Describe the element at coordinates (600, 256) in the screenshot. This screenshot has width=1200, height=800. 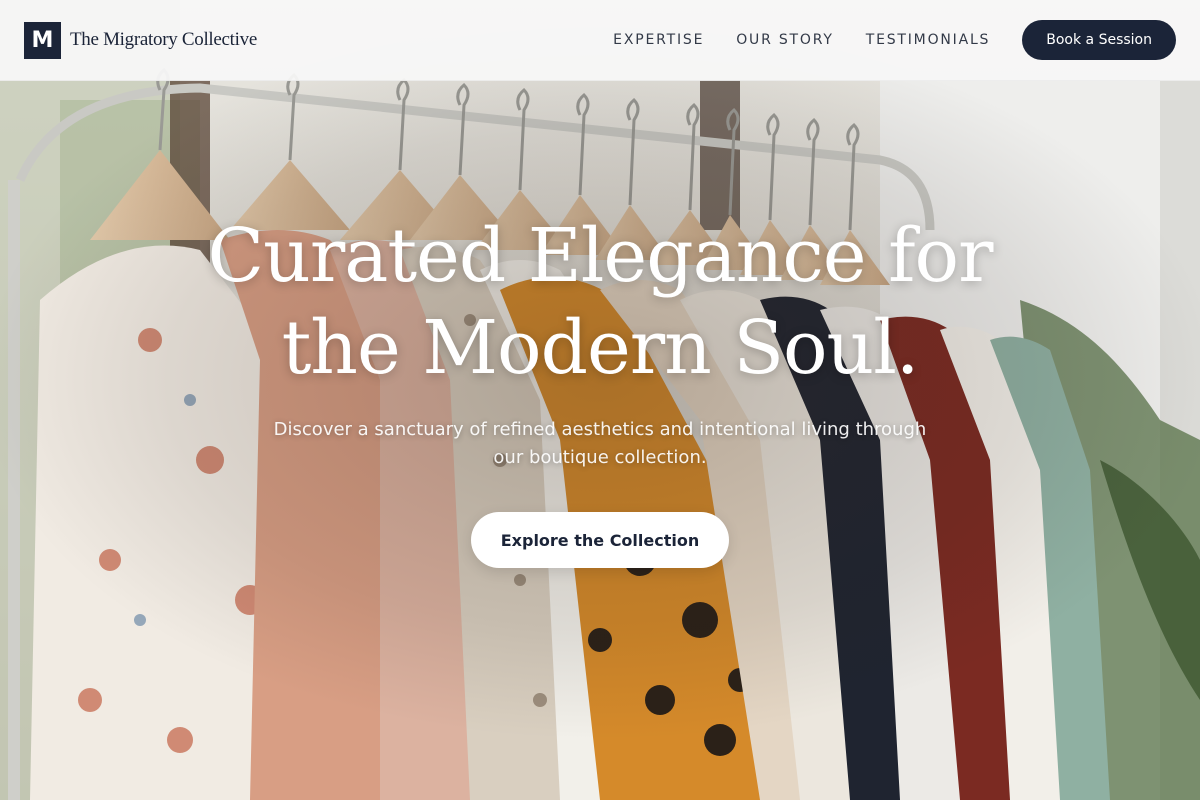
I see `hero-title-line-1: Curated Elegance for` at that location.